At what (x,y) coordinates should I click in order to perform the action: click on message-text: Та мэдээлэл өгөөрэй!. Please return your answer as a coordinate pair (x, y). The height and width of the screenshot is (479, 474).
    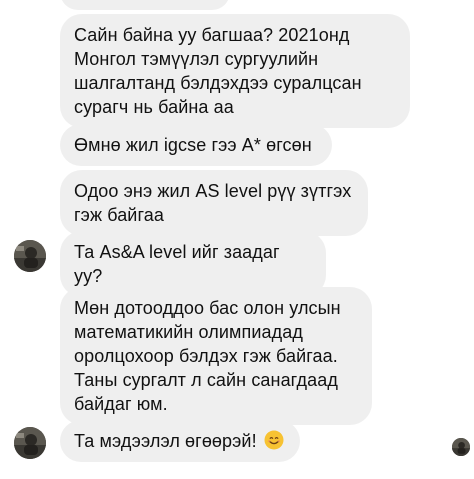
    Looking at the image, I should click on (165, 441).